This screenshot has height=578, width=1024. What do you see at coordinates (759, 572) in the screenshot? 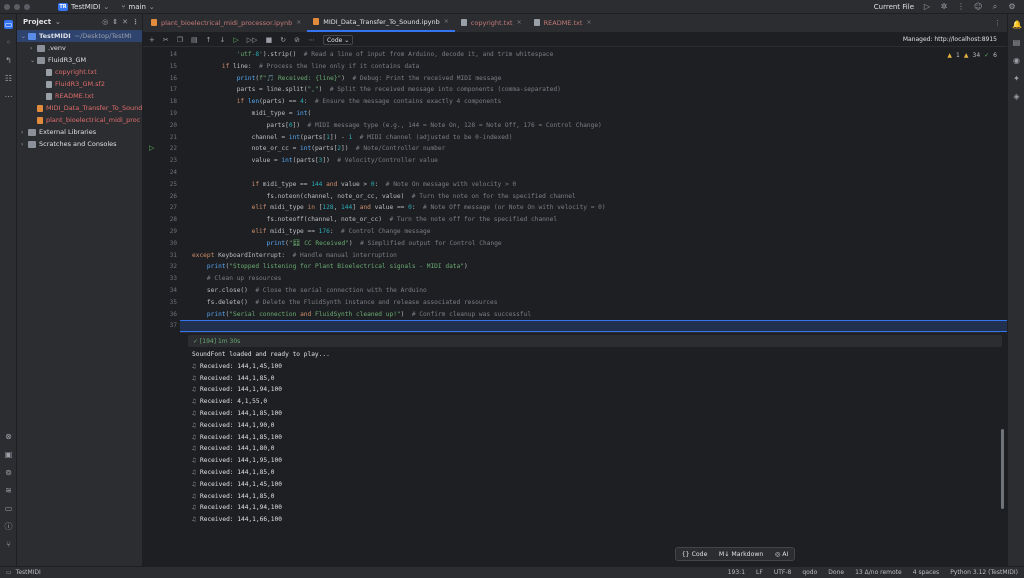
I see `line-separator: LF` at bounding box center [759, 572].